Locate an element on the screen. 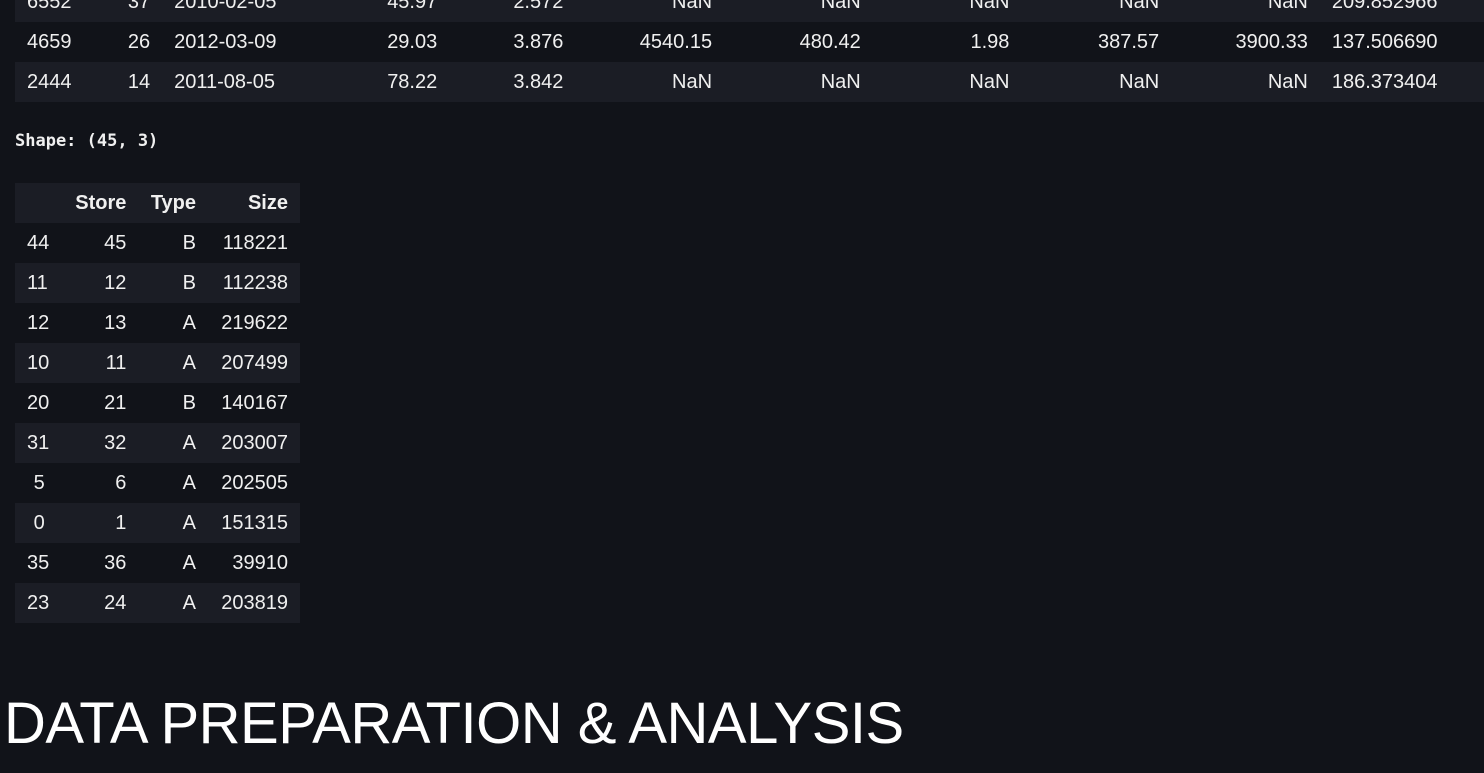 This screenshot has width=1484, height=773. table-cell: 29.03 is located at coordinates (372, 42).